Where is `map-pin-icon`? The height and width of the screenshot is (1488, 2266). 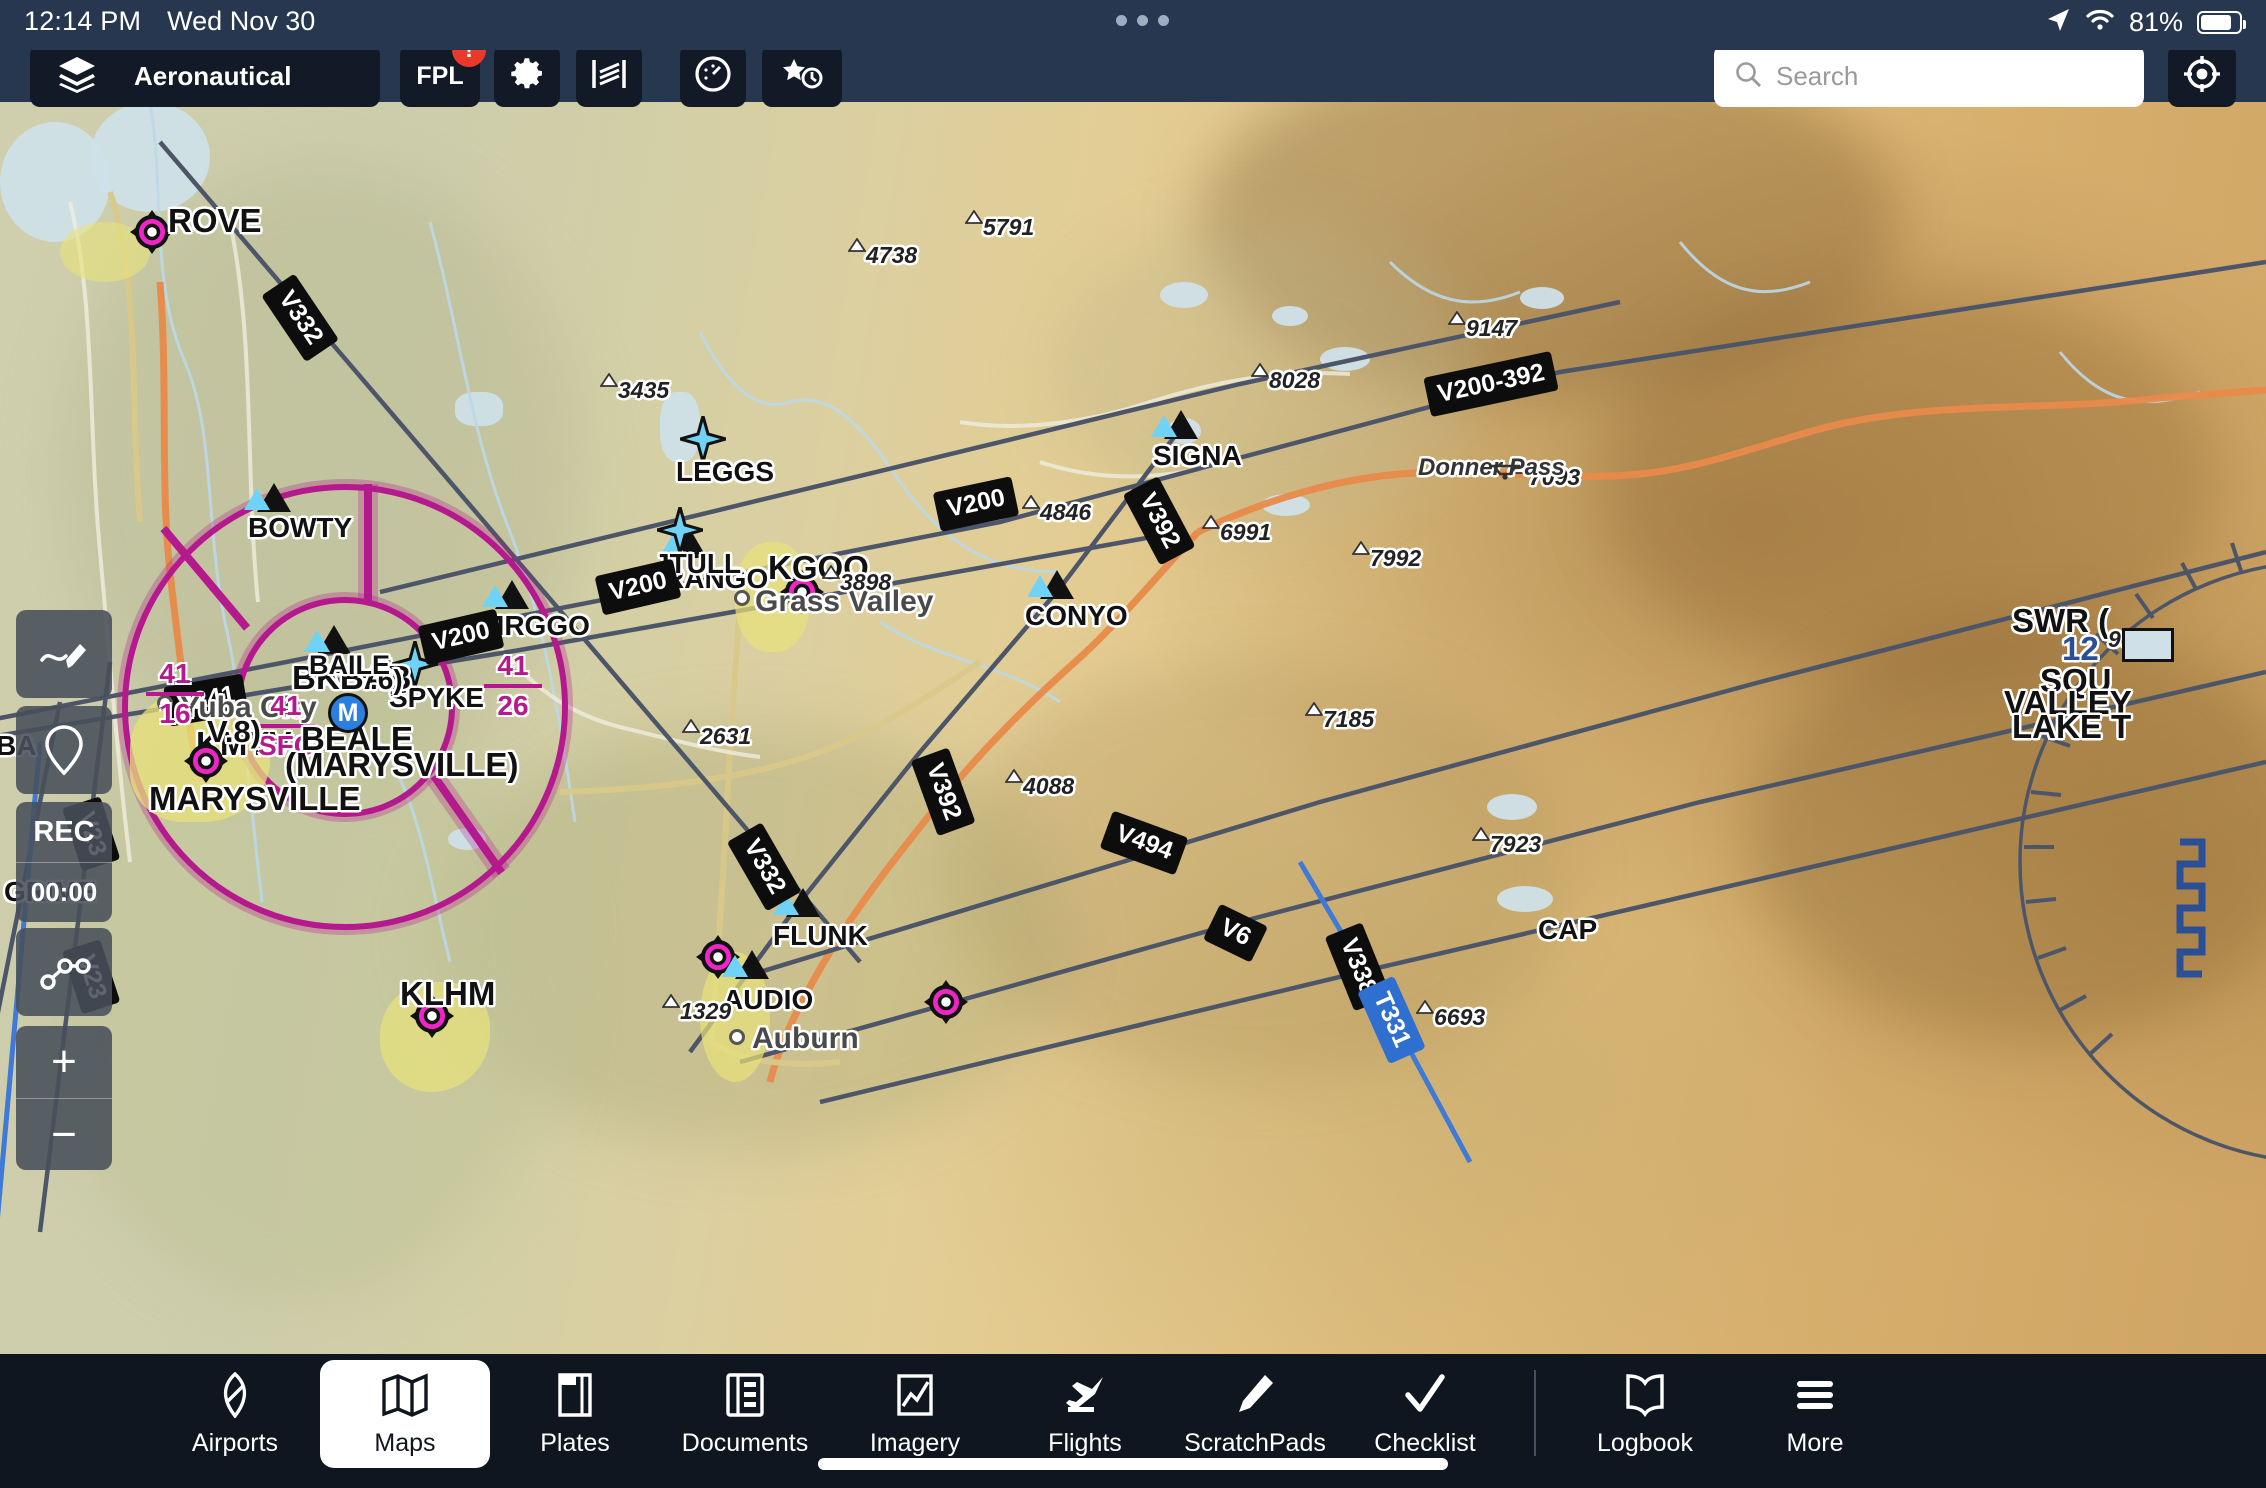
map-pin-icon is located at coordinates (64, 750).